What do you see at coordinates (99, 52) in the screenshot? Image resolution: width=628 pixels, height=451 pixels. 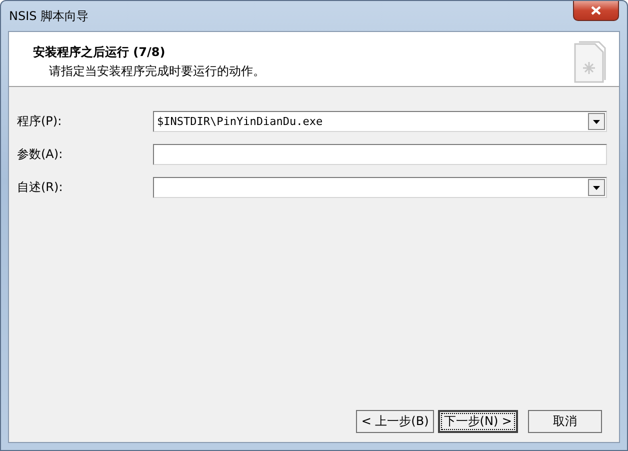 I see `page-title: 安装程序之后运行 (7/8)` at bounding box center [99, 52].